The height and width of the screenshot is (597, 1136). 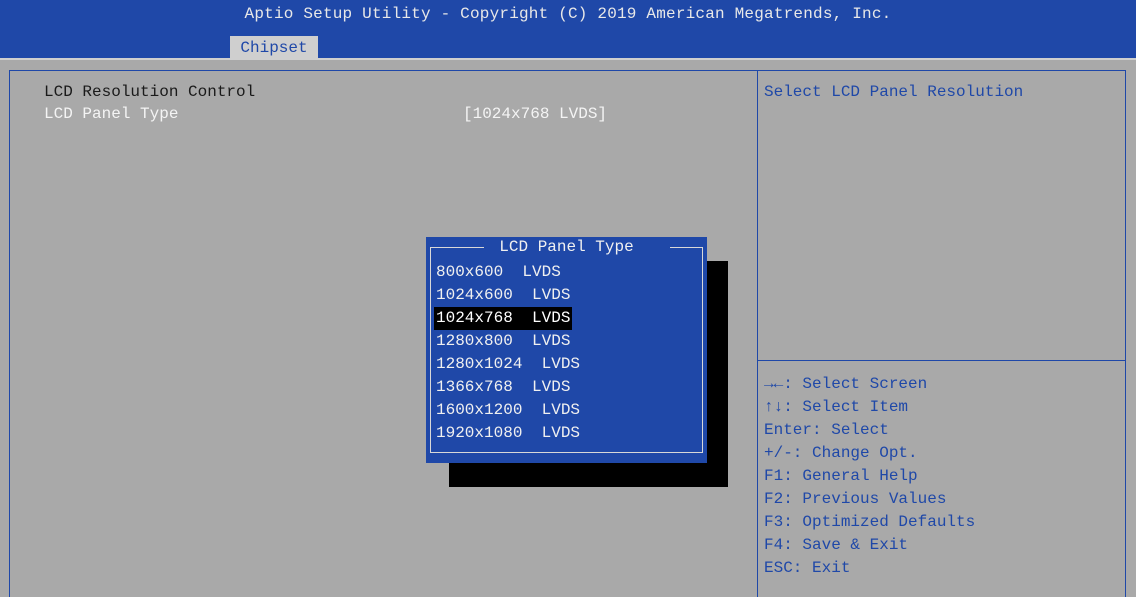 I want to click on option-800x600: 800x600 LVDS, so click(x=498, y=272).